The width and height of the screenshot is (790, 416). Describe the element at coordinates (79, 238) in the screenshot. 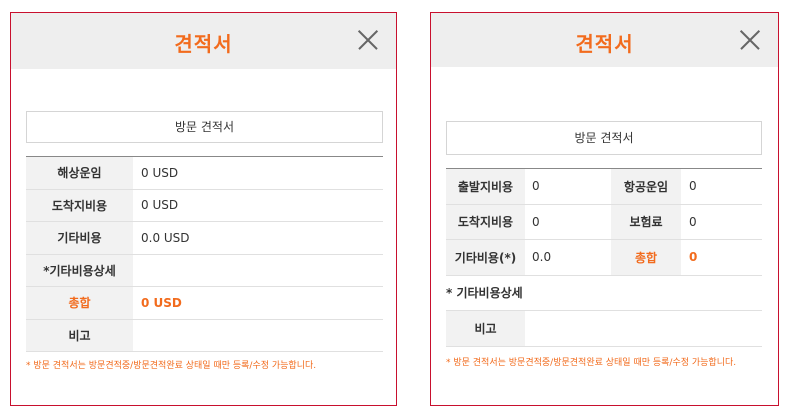

I see `row-label: 기타비용` at that location.